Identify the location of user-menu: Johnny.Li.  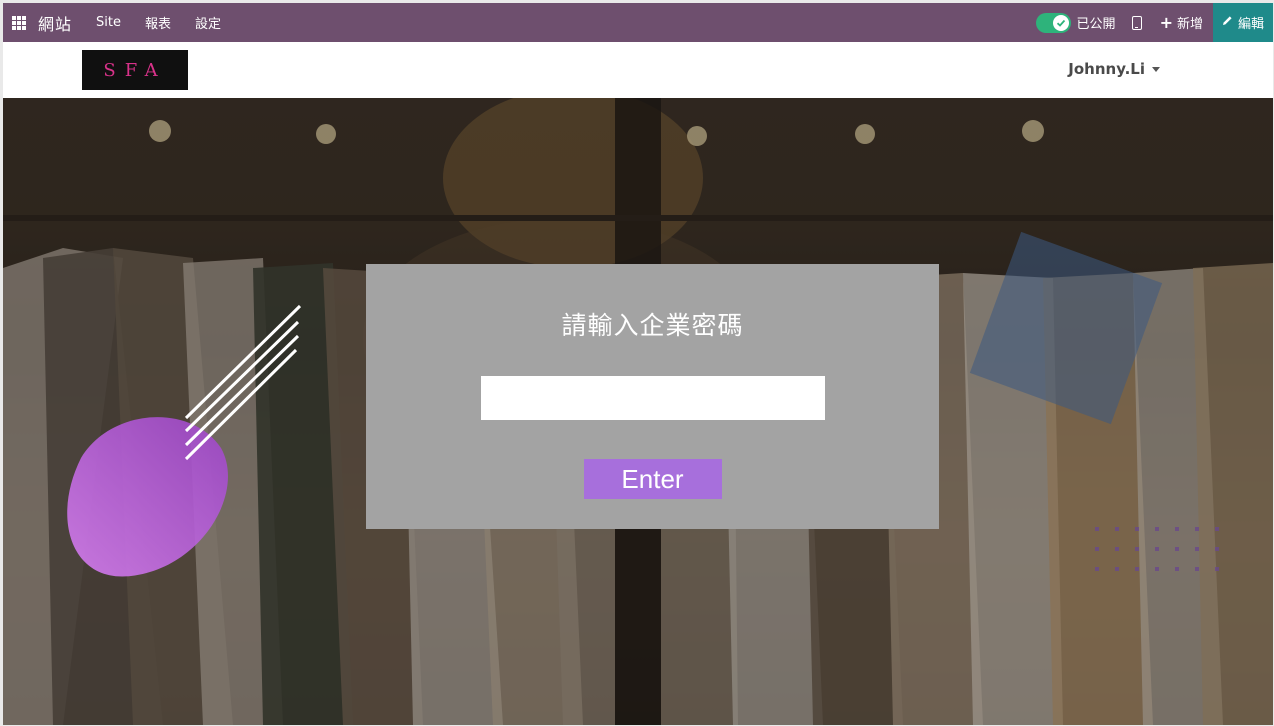
(1114, 69).